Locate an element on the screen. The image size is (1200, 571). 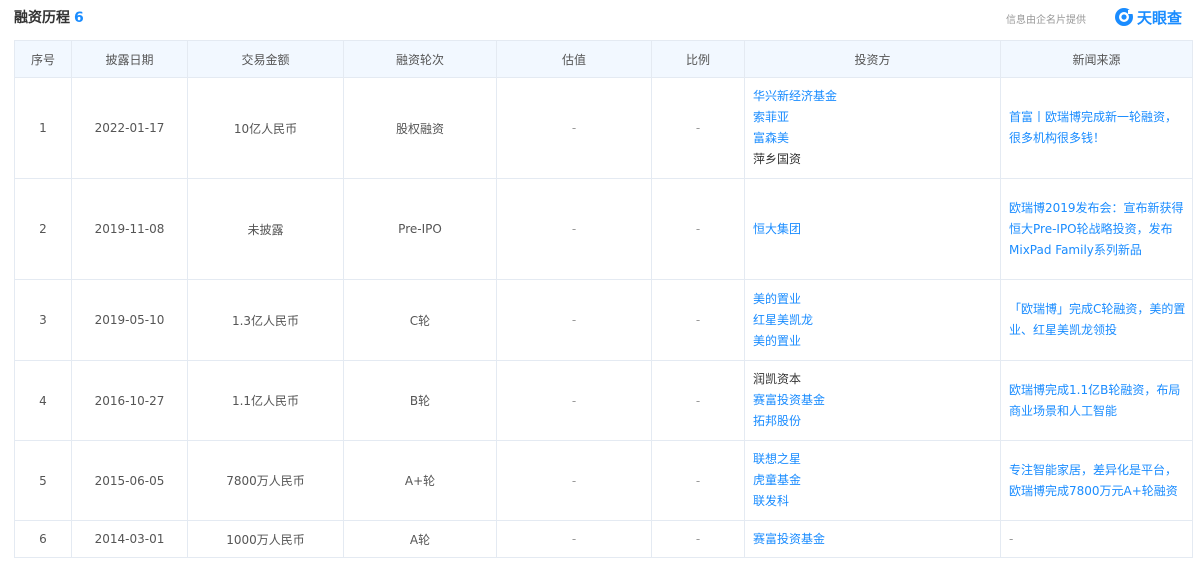
col-header-round: 融资轮次 is located at coordinates (420, 59).